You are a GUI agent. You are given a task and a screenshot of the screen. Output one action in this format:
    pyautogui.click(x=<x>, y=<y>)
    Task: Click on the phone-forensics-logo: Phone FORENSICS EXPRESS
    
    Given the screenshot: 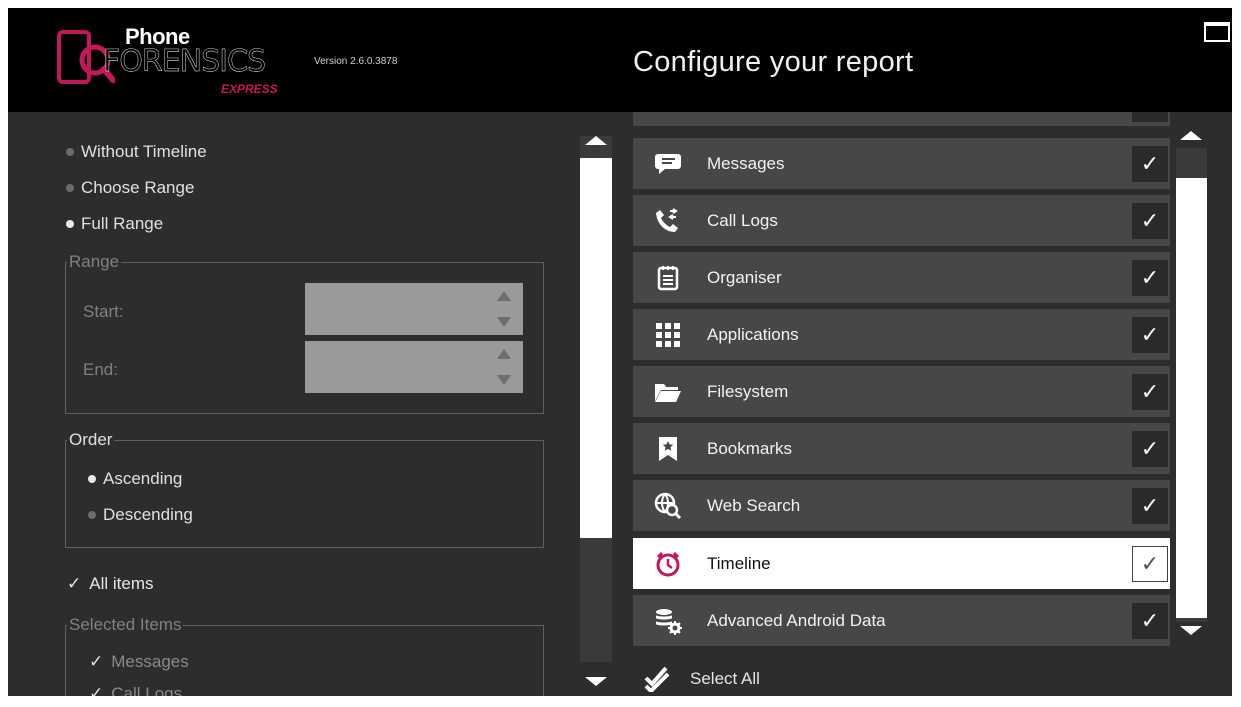 What is the action you would take?
    pyautogui.click(x=185, y=60)
    